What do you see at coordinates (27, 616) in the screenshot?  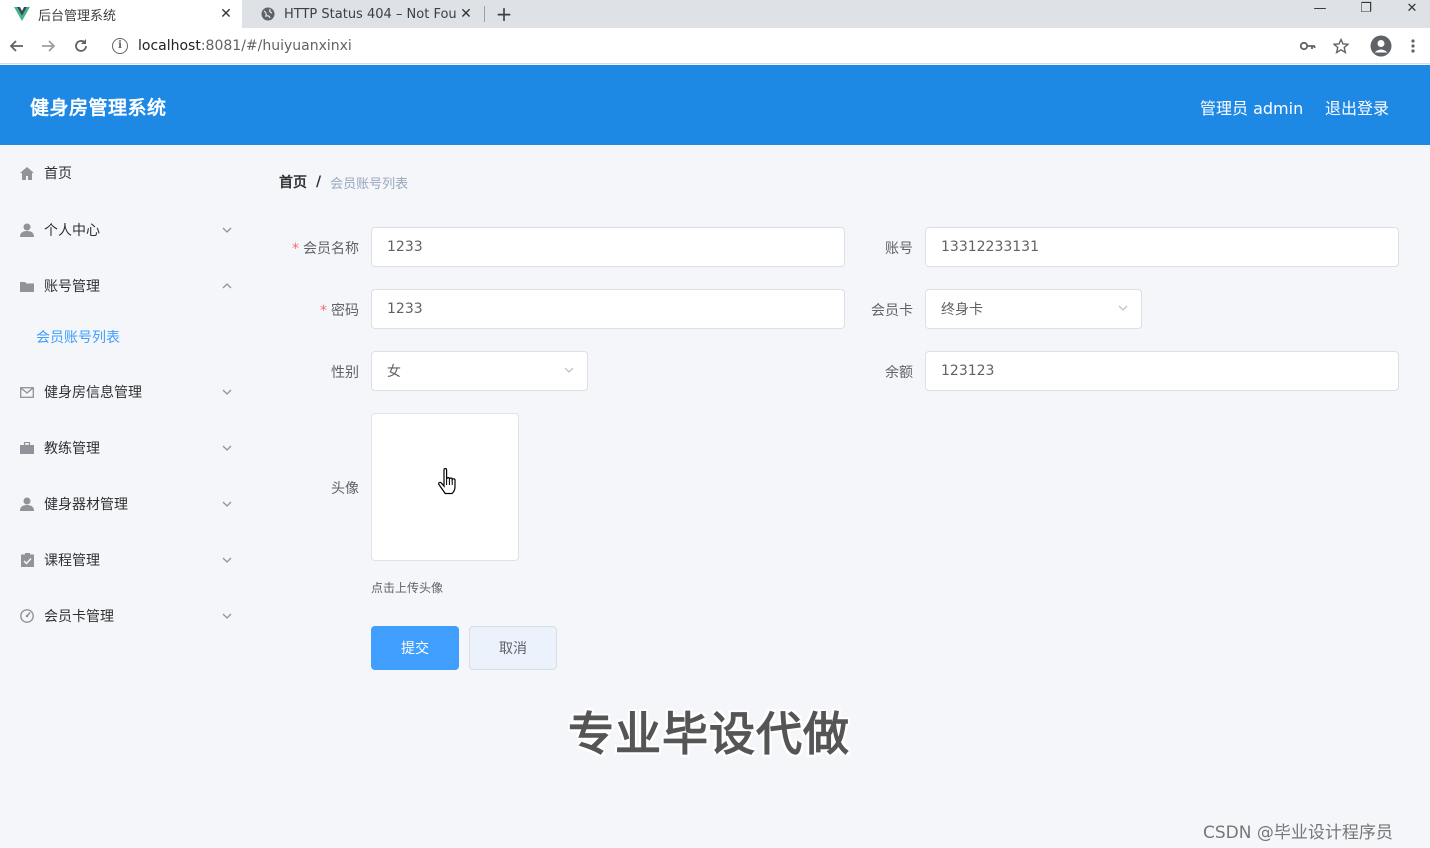 I see `gauge-icon` at bounding box center [27, 616].